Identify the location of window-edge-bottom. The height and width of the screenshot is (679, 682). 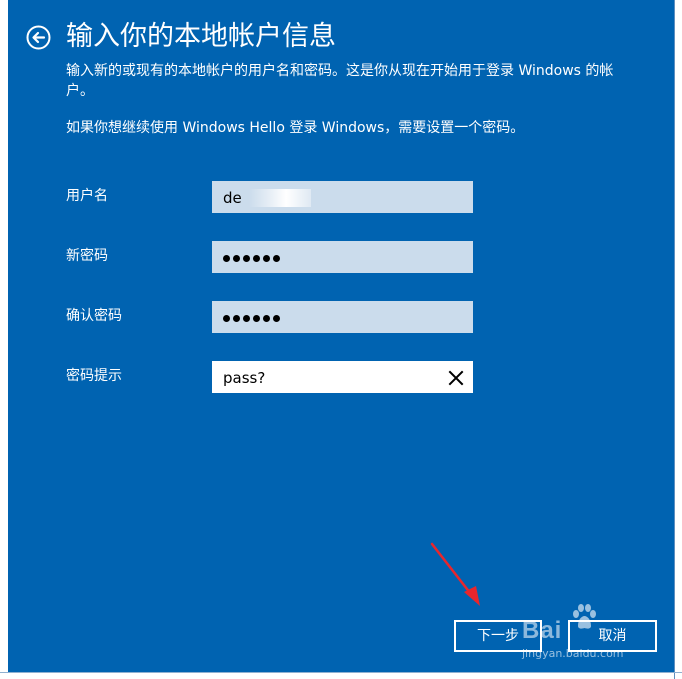
(341, 672).